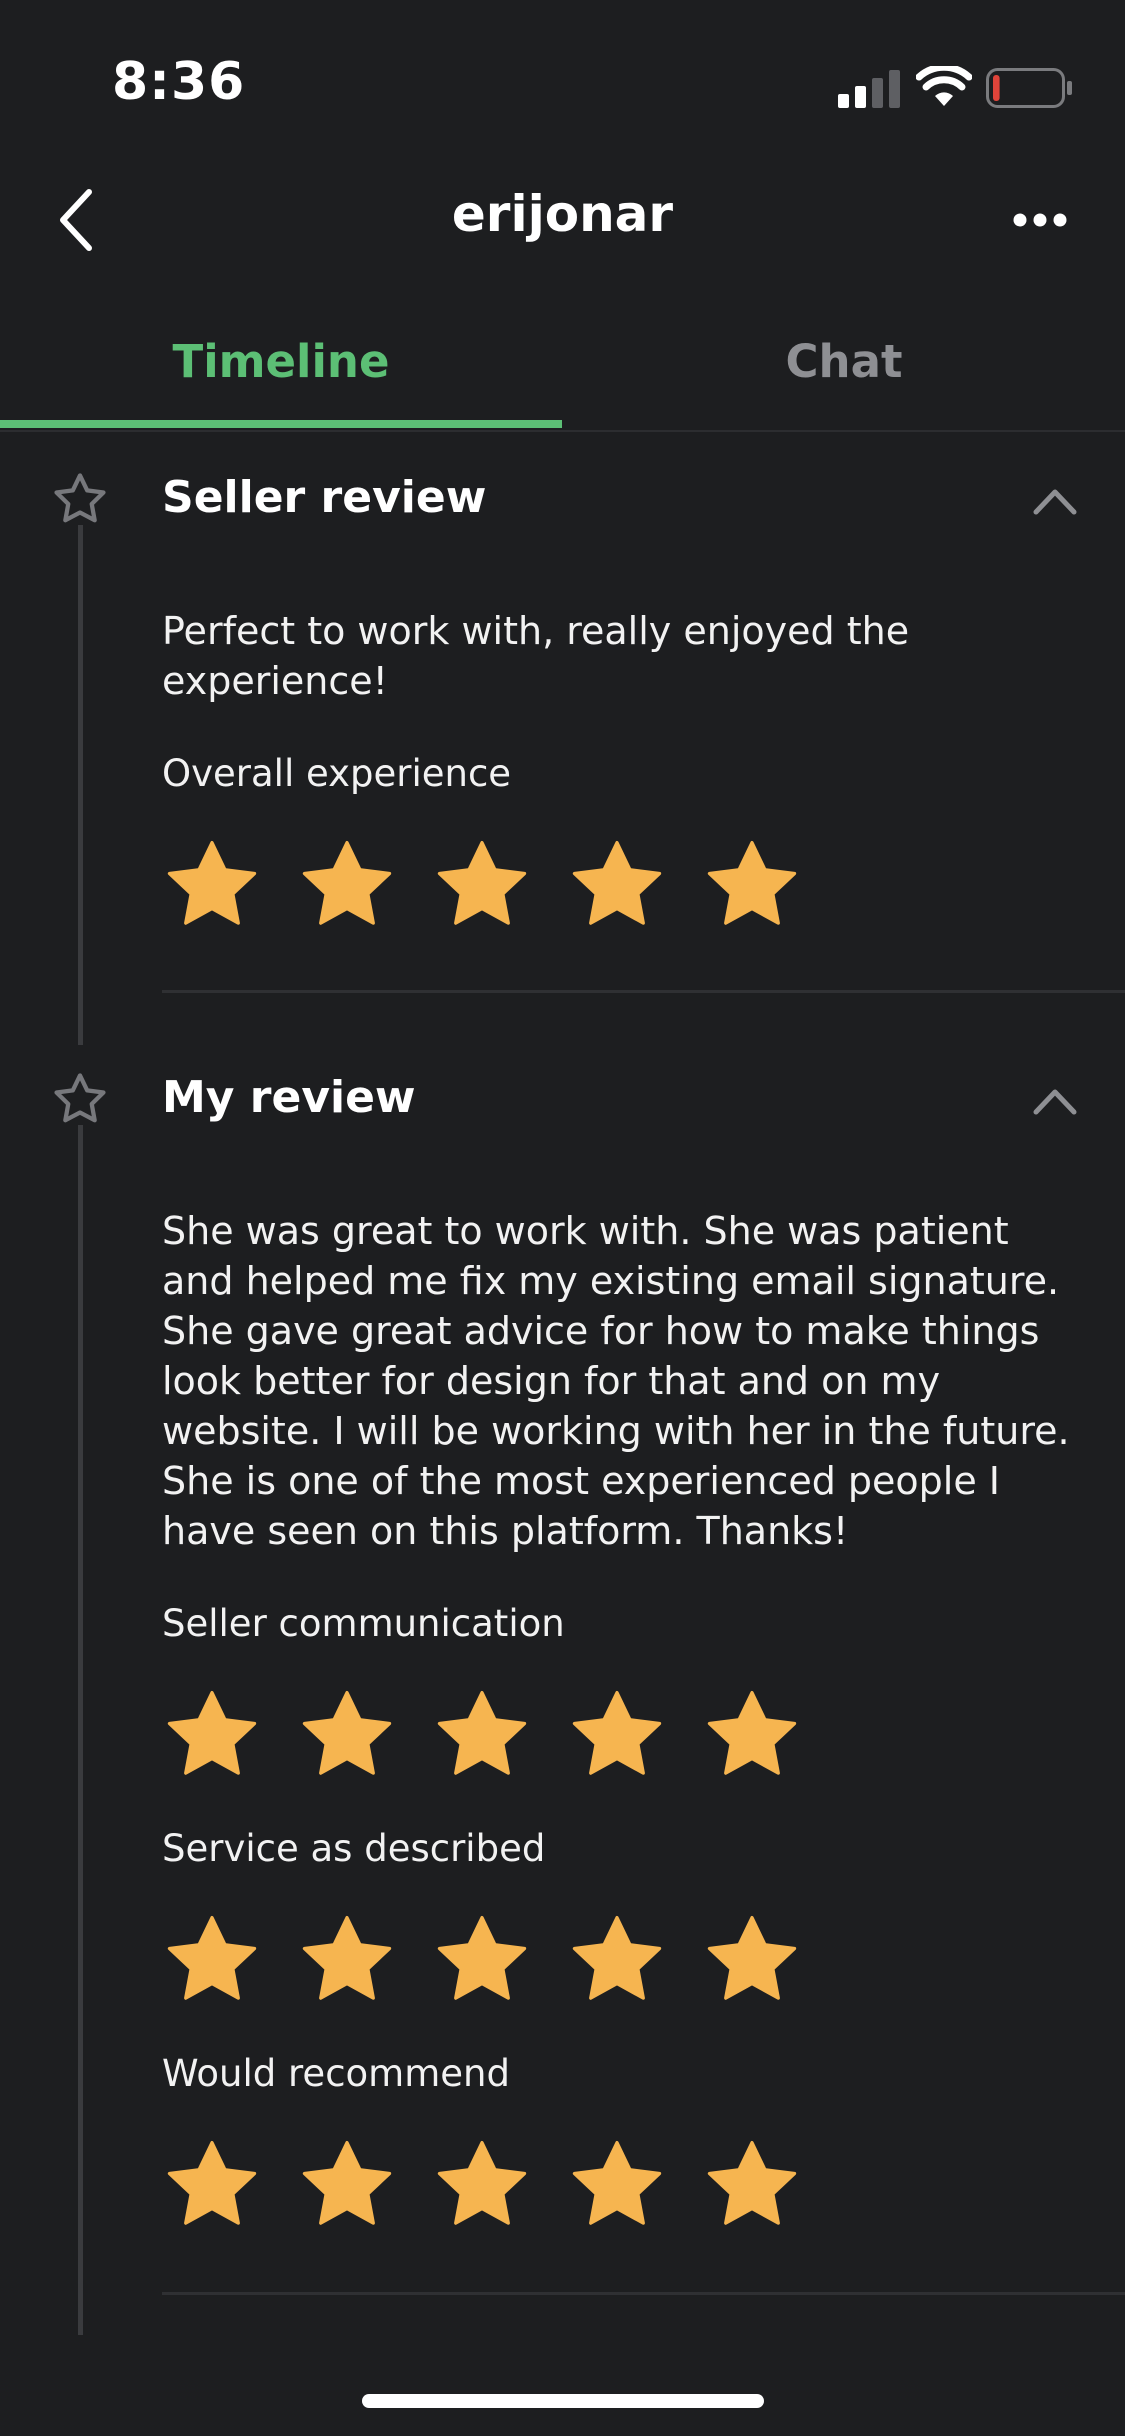 This screenshot has width=1125, height=2436. What do you see at coordinates (324, 497) in the screenshot?
I see `seller-review-title: Seller review` at bounding box center [324, 497].